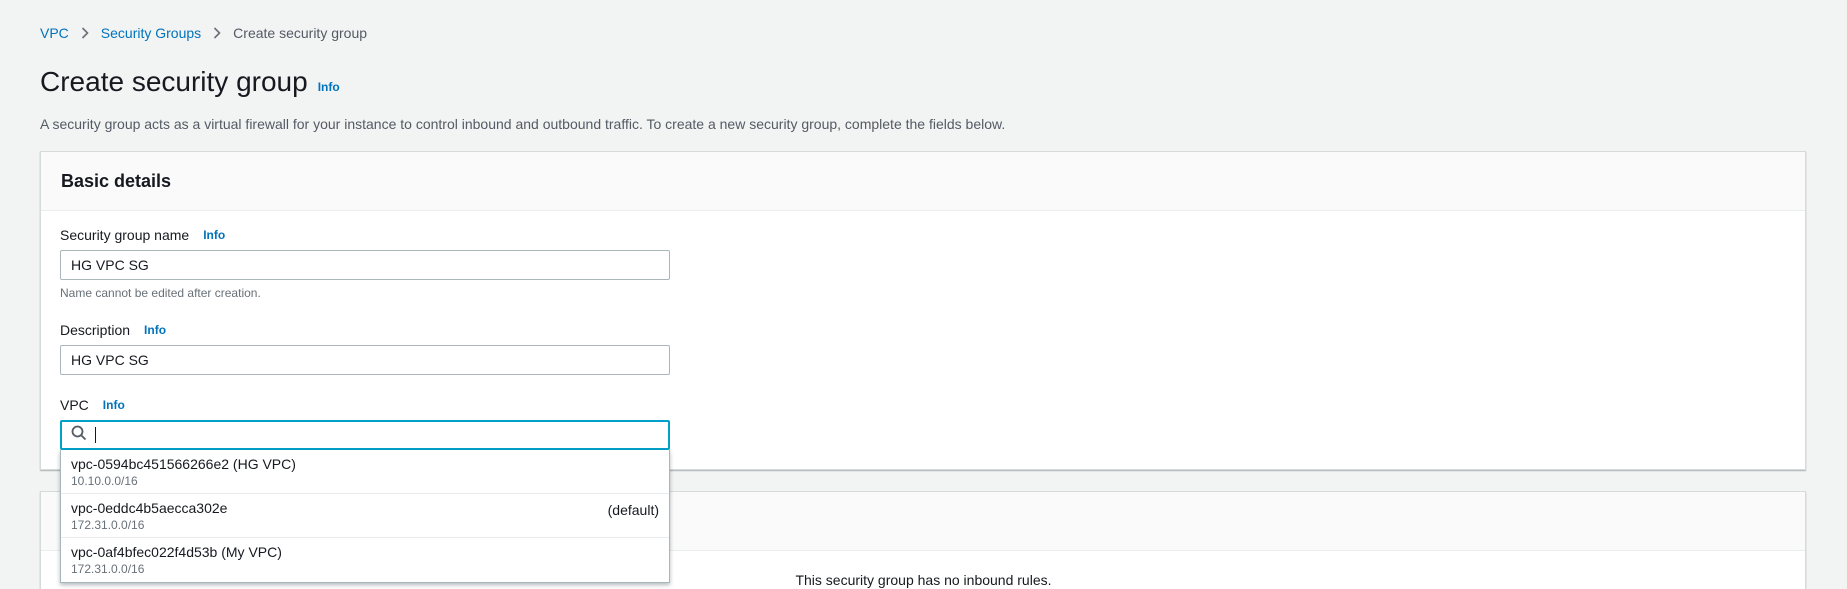 The width and height of the screenshot is (1847, 589). I want to click on security-group-name-label: Security group name, so click(125, 235).